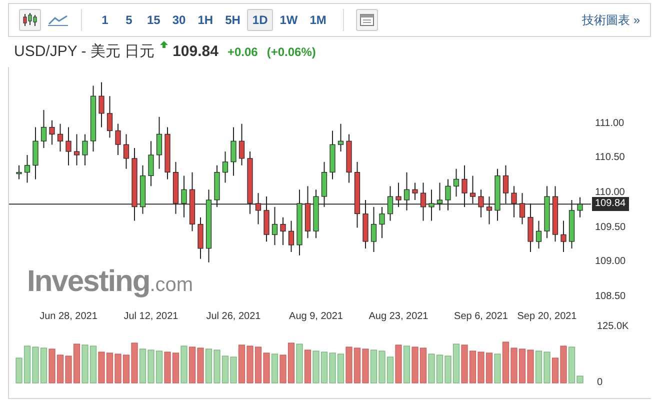 The height and width of the screenshot is (405, 659). I want to click on price-change-percent: (+0.06%), so click(291, 52).